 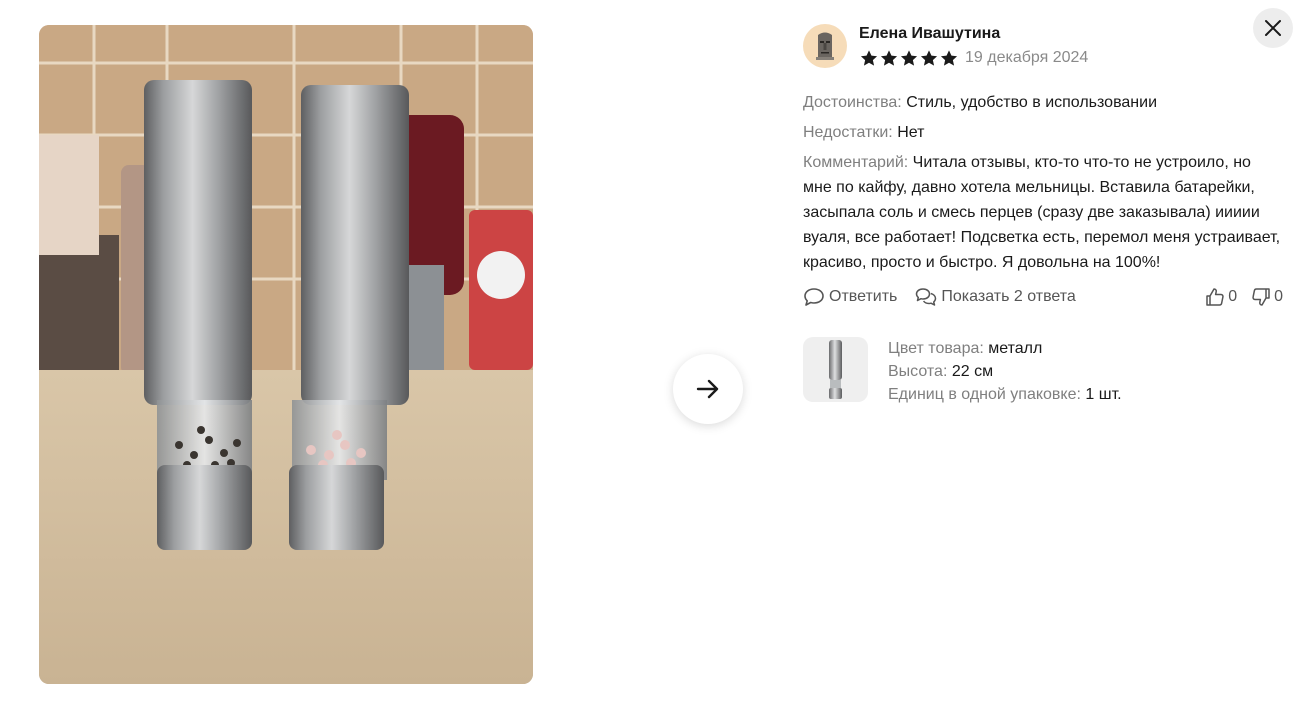 What do you see at coordinates (1233, 296) in the screenshot?
I see `like-count: 0` at bounding box center [1233, 296].